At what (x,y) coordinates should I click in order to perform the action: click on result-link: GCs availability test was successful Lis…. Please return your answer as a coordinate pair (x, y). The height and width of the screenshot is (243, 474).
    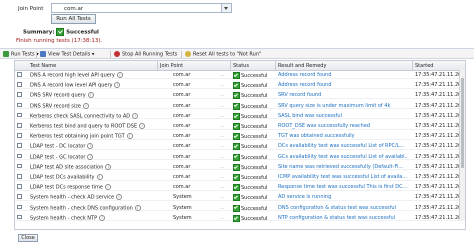
    Looking at the image, I should click on (343, 157).